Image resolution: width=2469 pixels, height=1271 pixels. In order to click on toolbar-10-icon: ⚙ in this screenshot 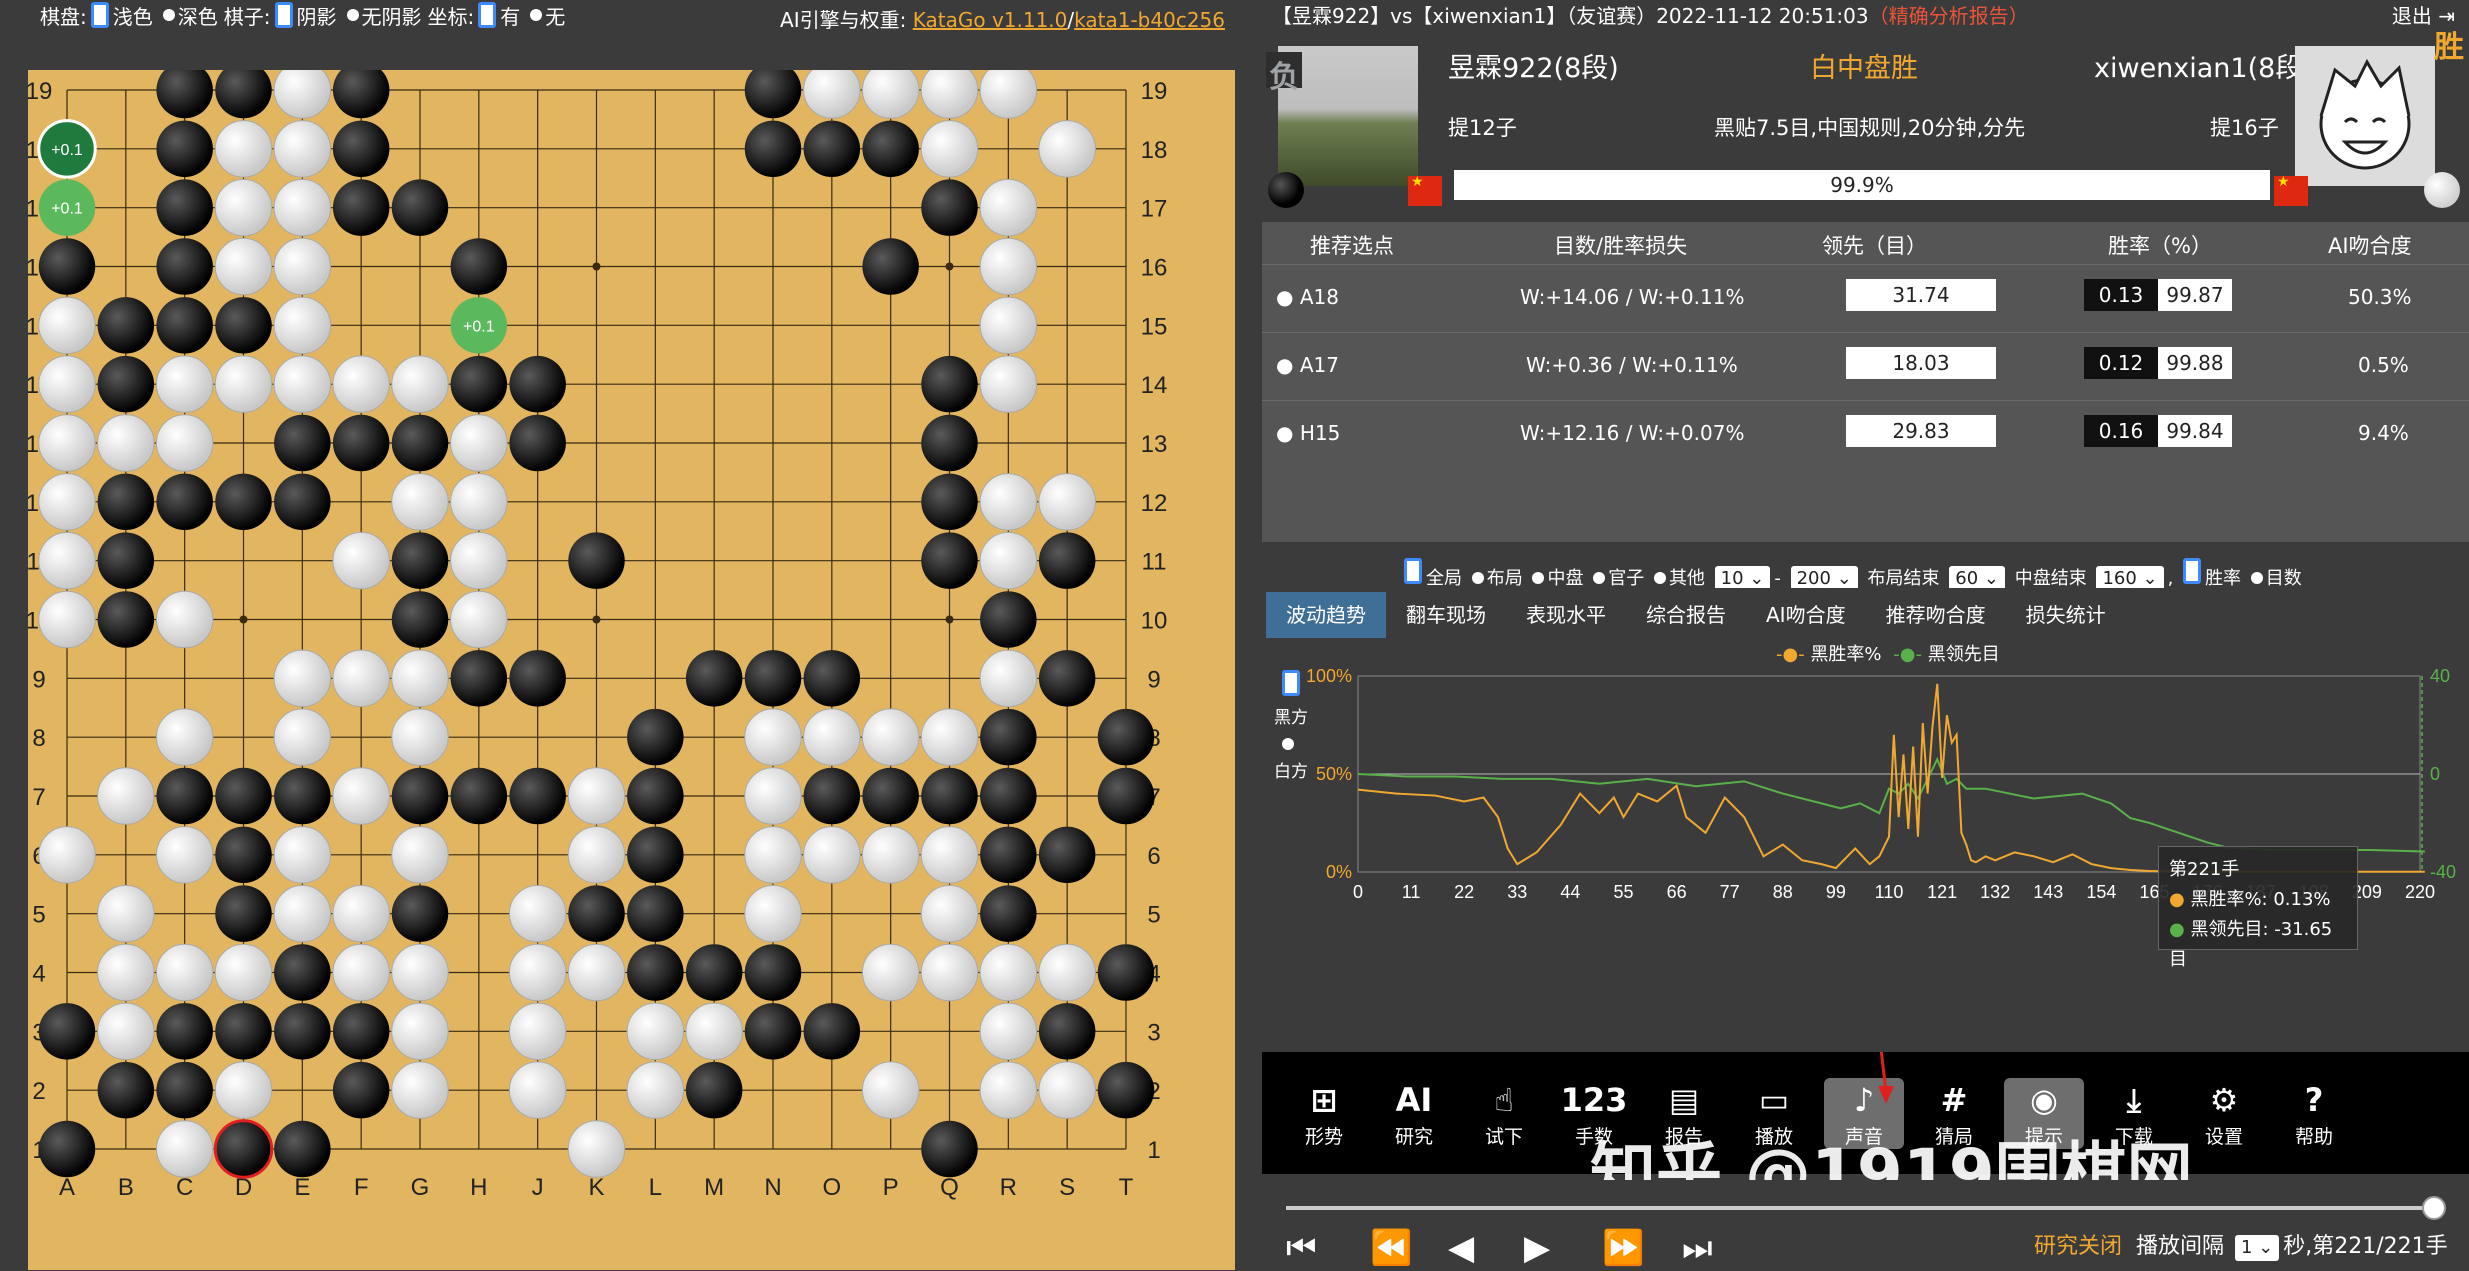, I will do `click(2224, 1100)`.